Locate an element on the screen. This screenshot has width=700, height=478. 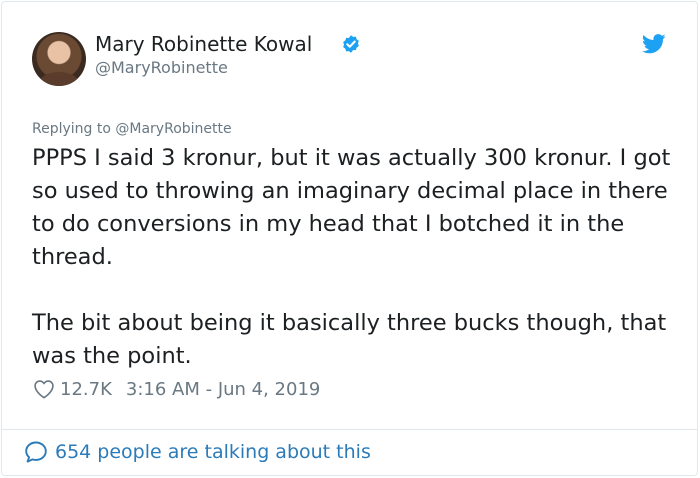
replying-to-handle: @MaryRobinette is located at coordinates (173, 129).